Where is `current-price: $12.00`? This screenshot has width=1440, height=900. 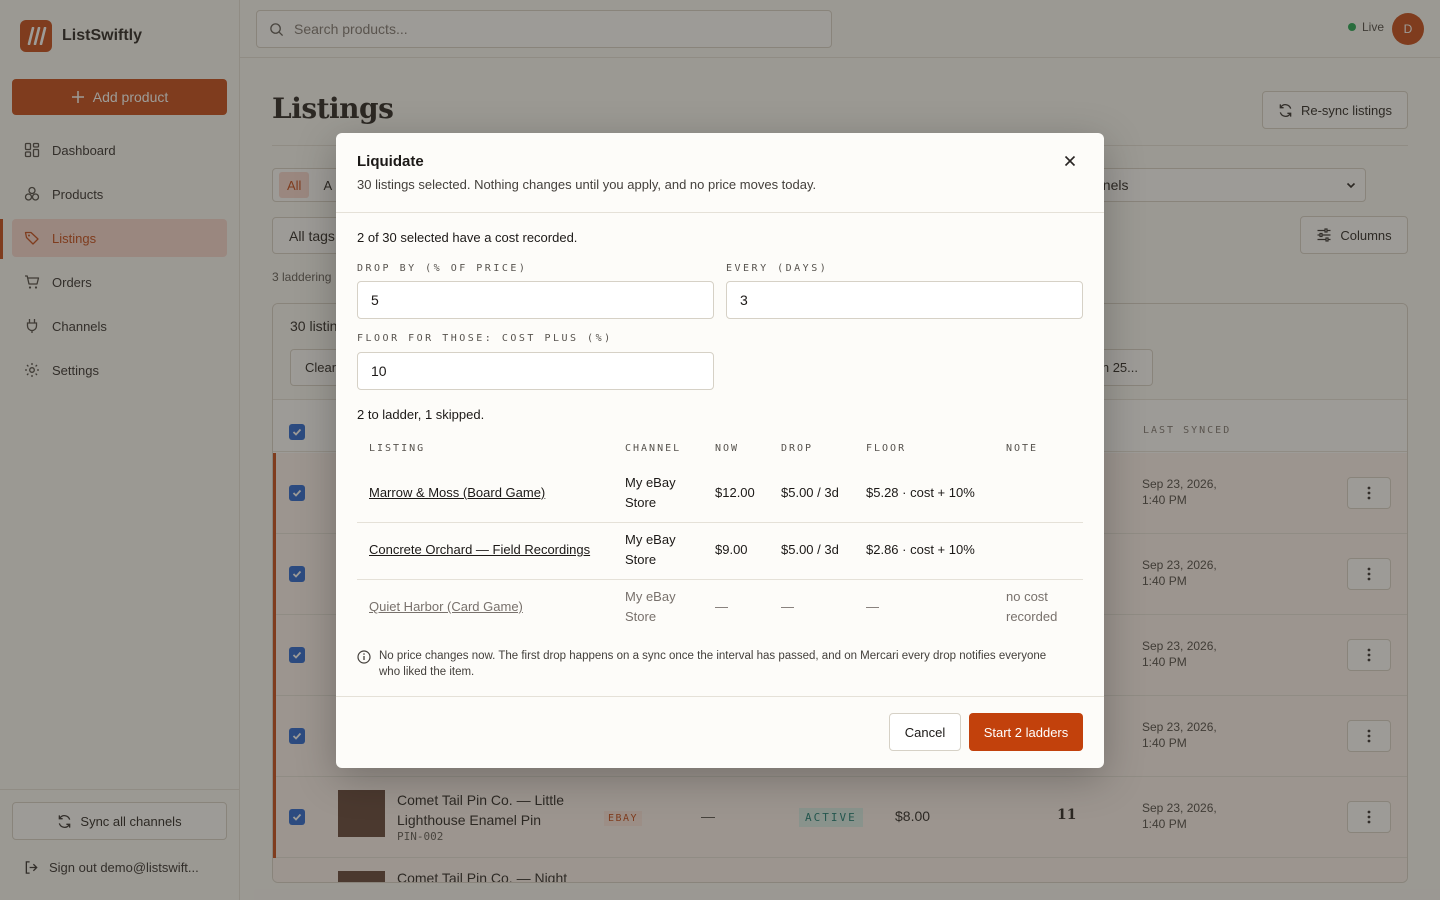
current-price: $12.00 is located at coordinates (735, 492).